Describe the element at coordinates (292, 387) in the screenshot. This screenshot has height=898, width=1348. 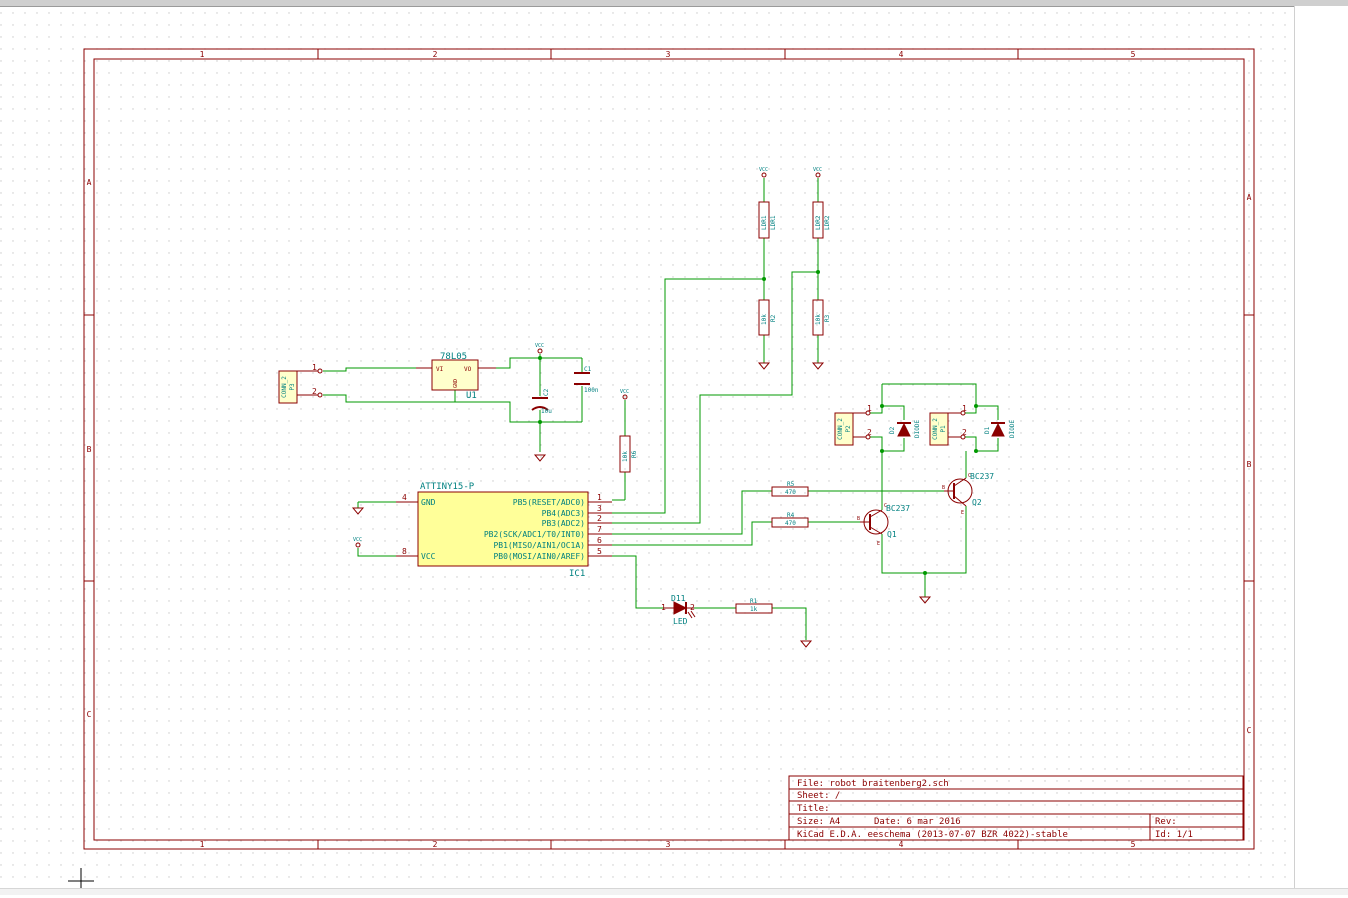
I see `p3-ref: P3` at that location.